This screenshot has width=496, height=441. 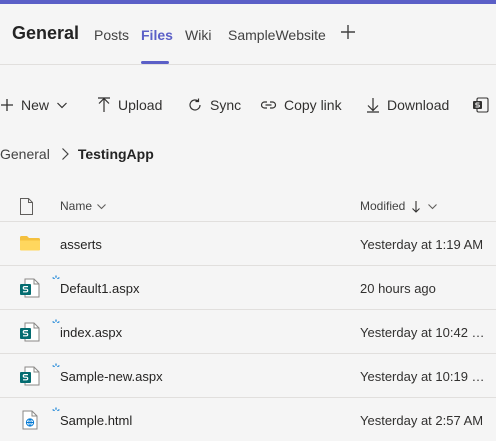 What do you see at coordinates (248, 419) in the screenshot?
I see `list-item: Sample.html Yesterday at 2:57 AM` at bounding box center [248, 419].